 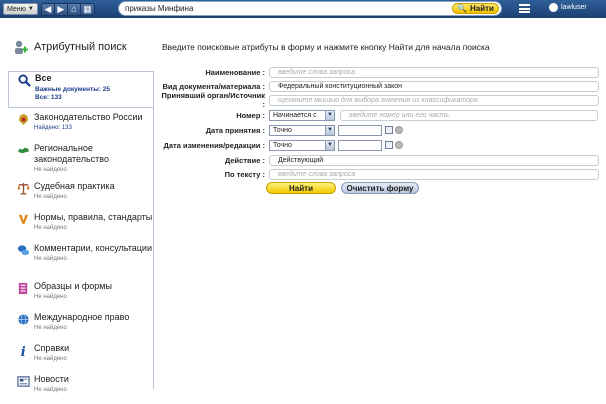 I want to click on nav-button-group: ◀ ▶ ⌂ ▦, so click(x=67, y=9).